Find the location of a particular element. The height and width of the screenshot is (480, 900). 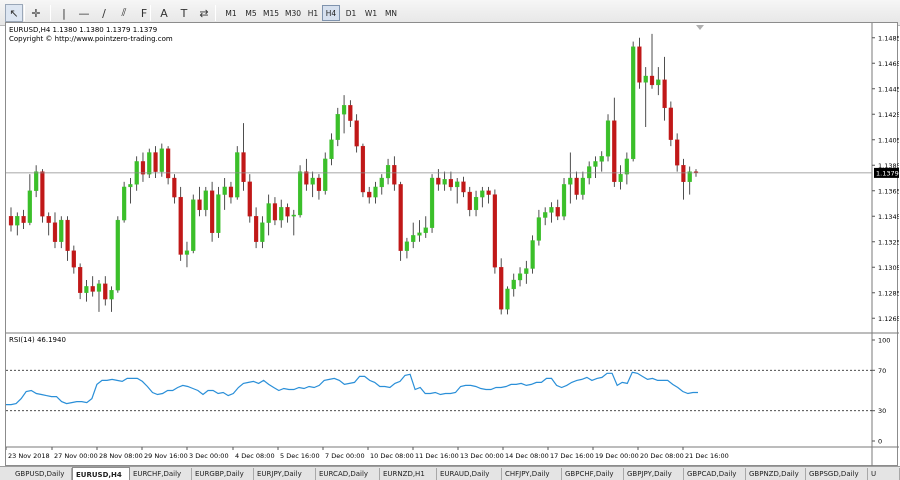

price-tick-label: 1.1365 is located at coordinates (888, 191).